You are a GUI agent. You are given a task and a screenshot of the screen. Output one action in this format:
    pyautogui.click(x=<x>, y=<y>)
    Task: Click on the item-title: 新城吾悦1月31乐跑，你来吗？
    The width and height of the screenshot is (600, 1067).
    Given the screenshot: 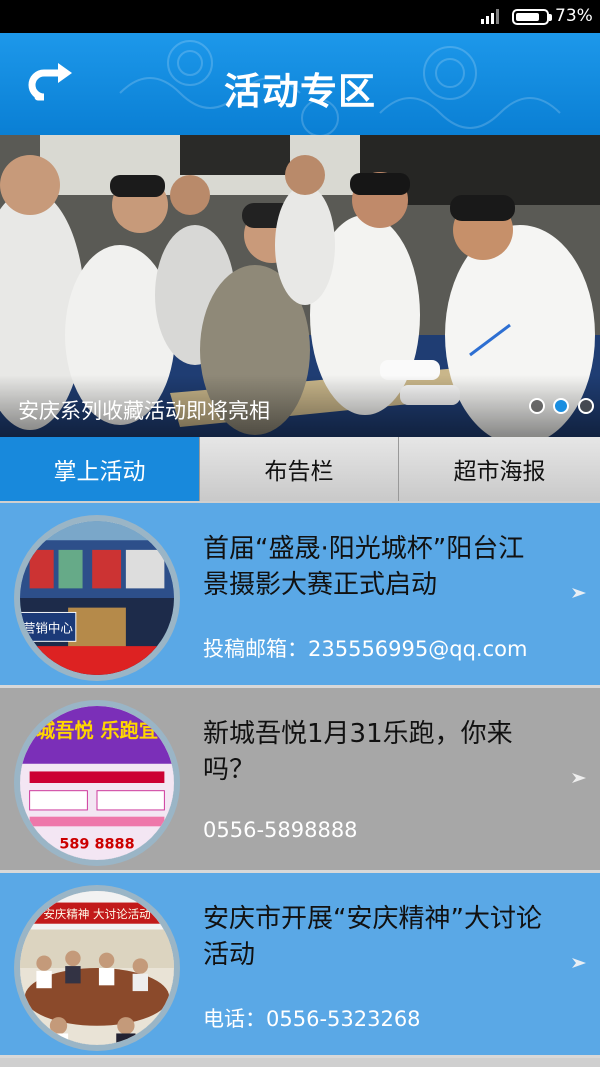 What is the action you would take?
    pyautogui.click(x=358, y=752)
    